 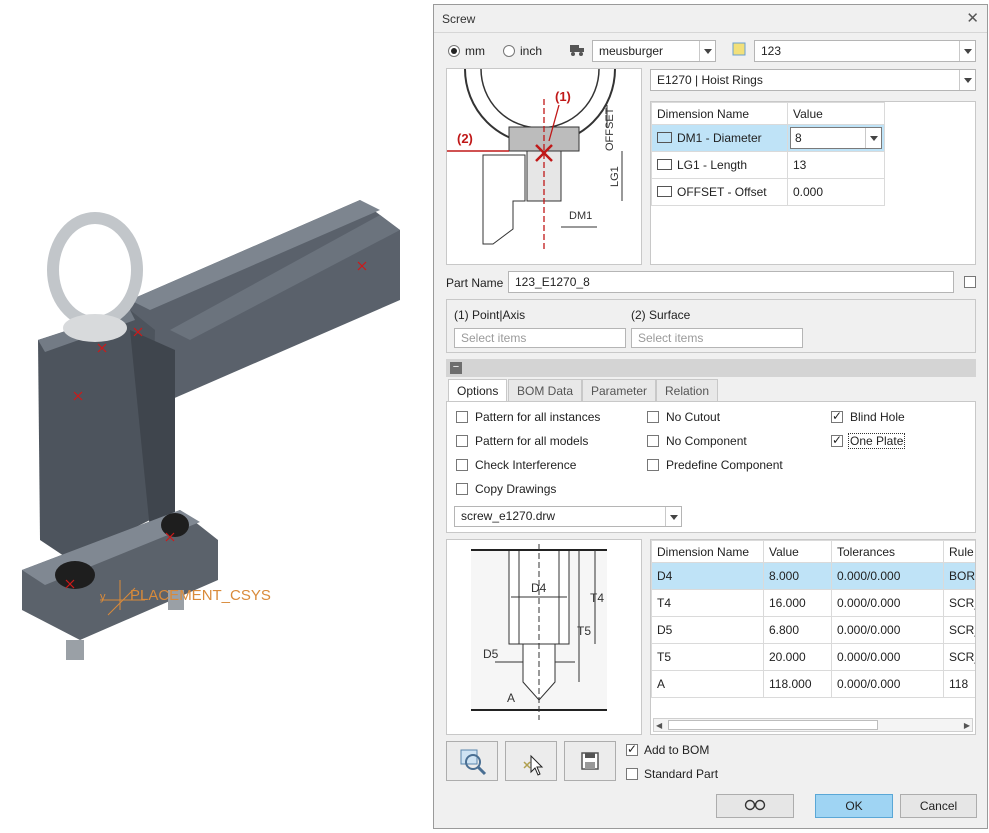 I want to click on hole-schematic: D4 T4 T5 D5 A, so click(x=544, y=637).